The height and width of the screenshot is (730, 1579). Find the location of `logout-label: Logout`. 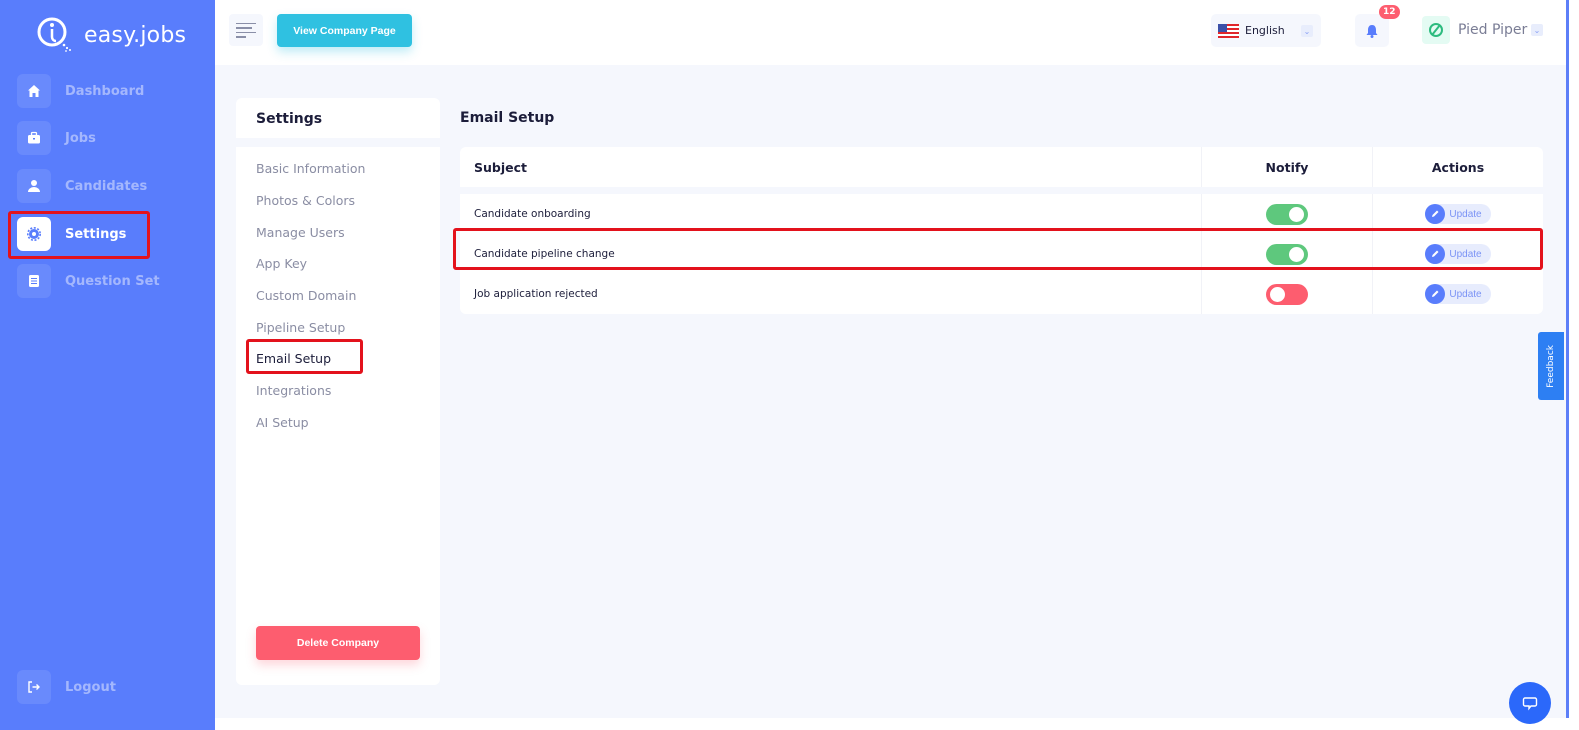

logout-label: Logout is located at coordinates (90, 687).